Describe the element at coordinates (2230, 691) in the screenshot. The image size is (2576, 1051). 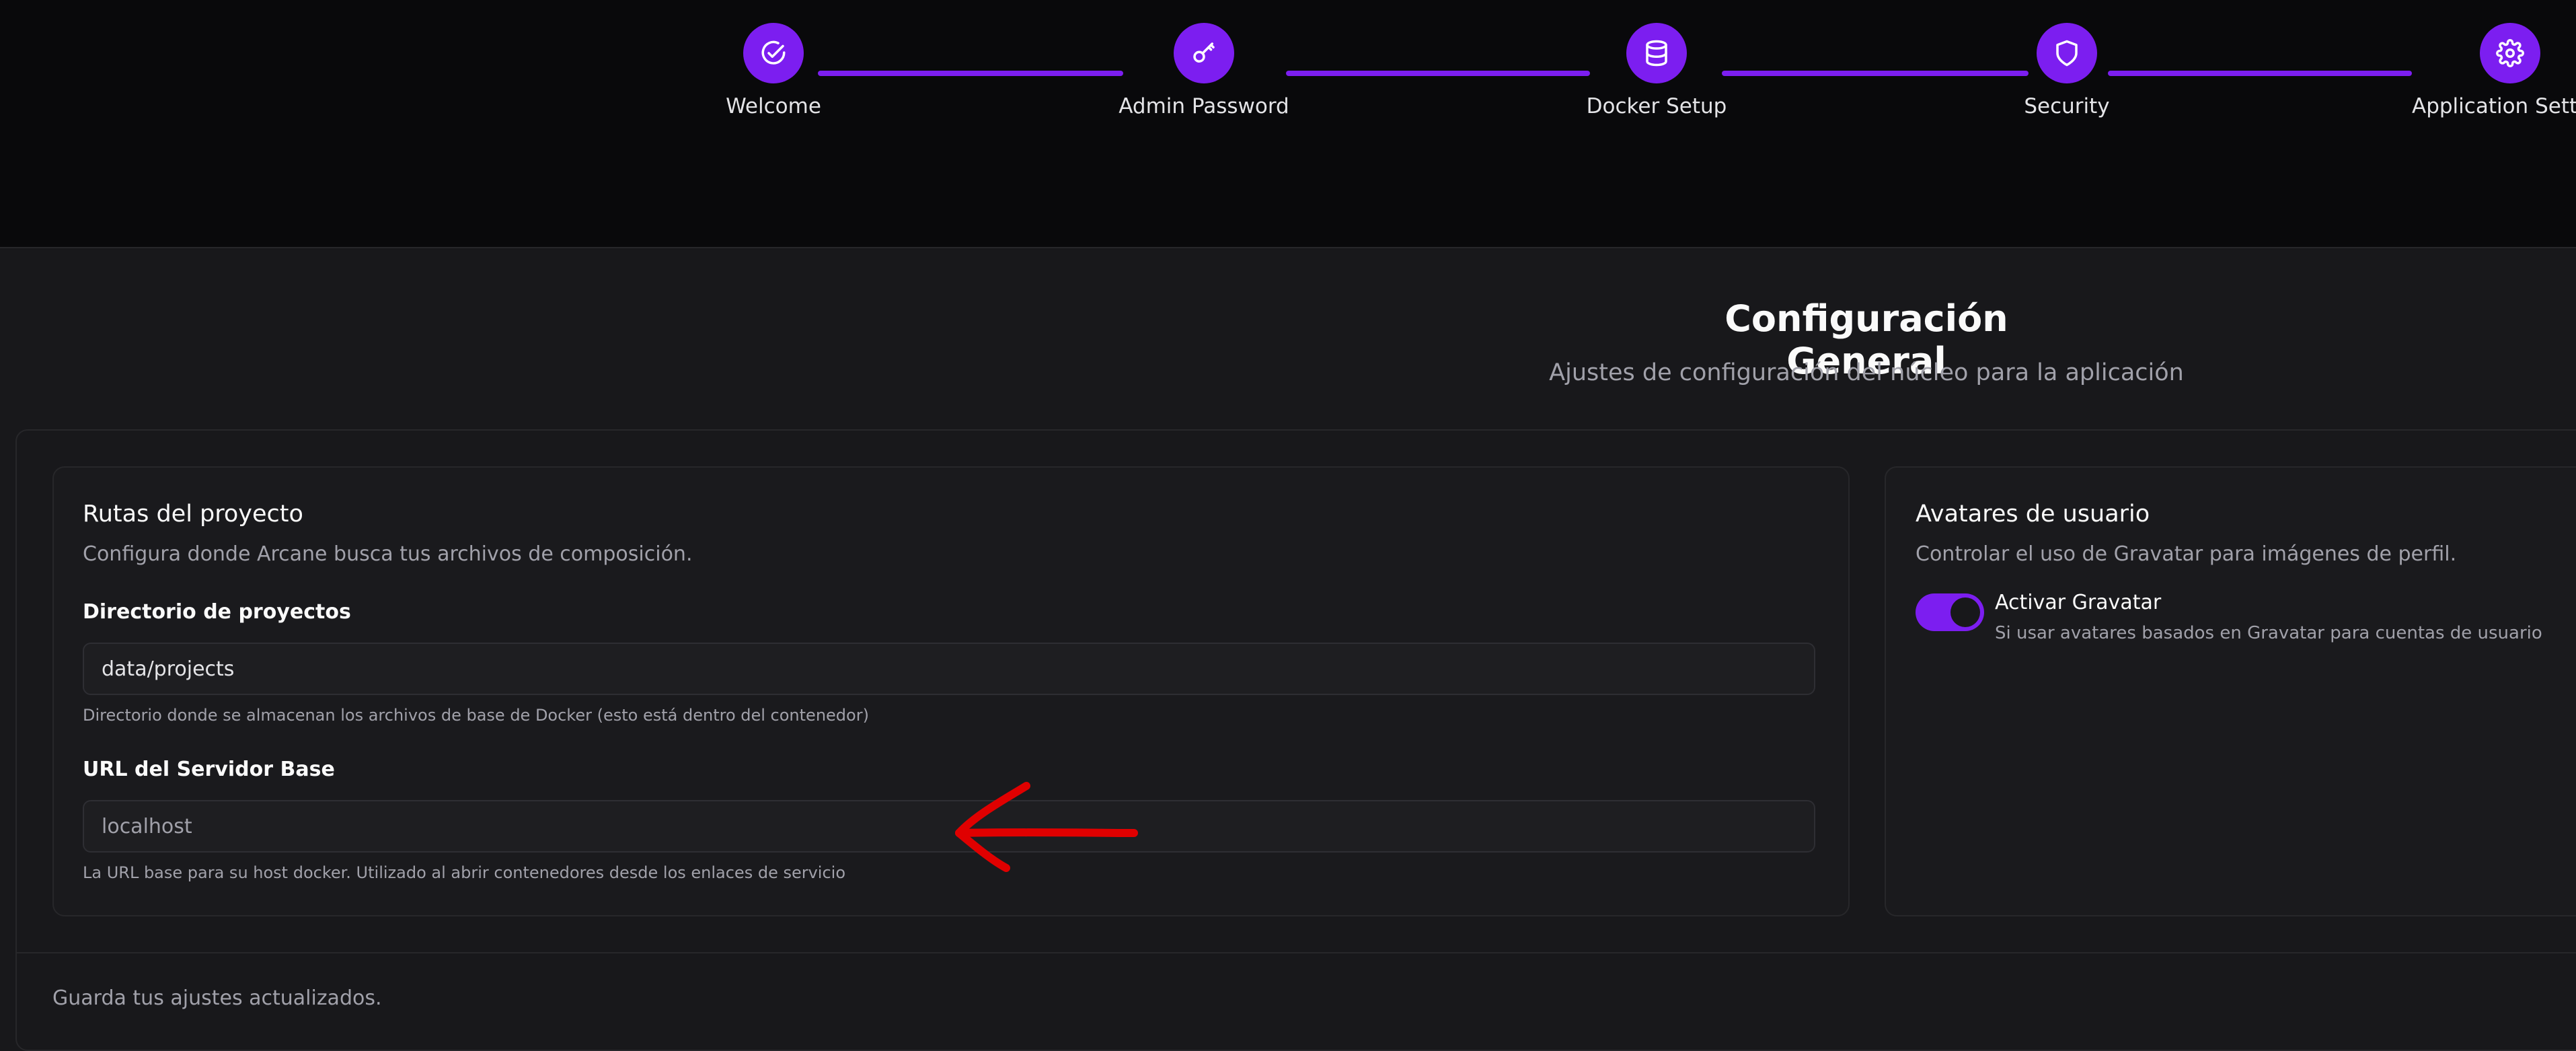
I see `user-avatars-card` at that location.